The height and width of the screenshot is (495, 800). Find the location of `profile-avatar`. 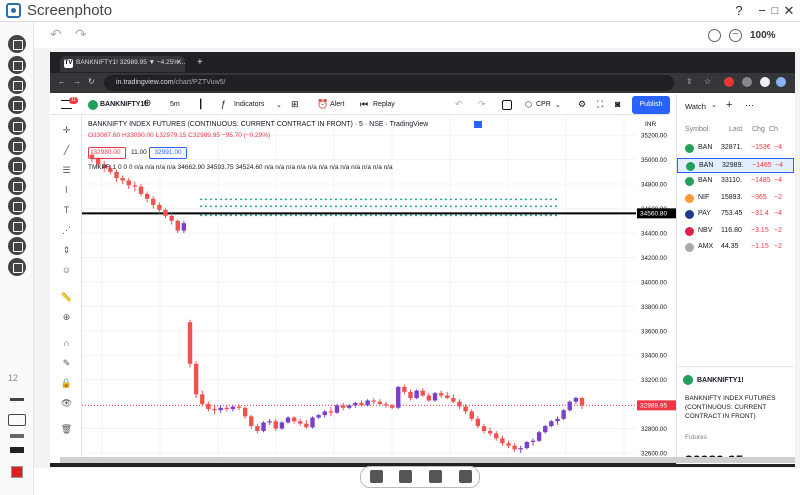

profile-avatar is located at coordinates (781, 82).